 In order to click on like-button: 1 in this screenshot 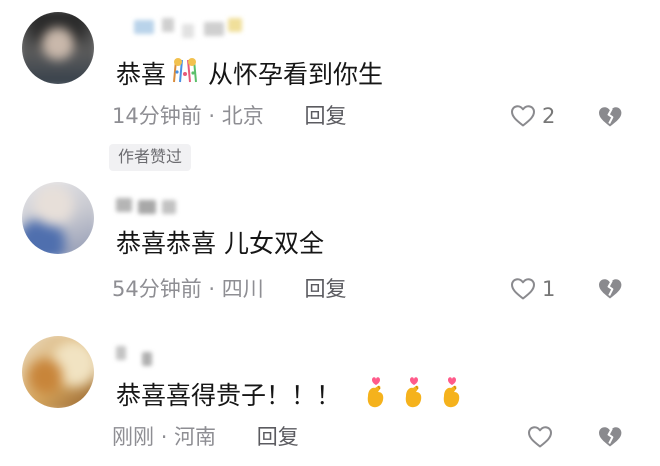, I will do `click(532, 289)`.